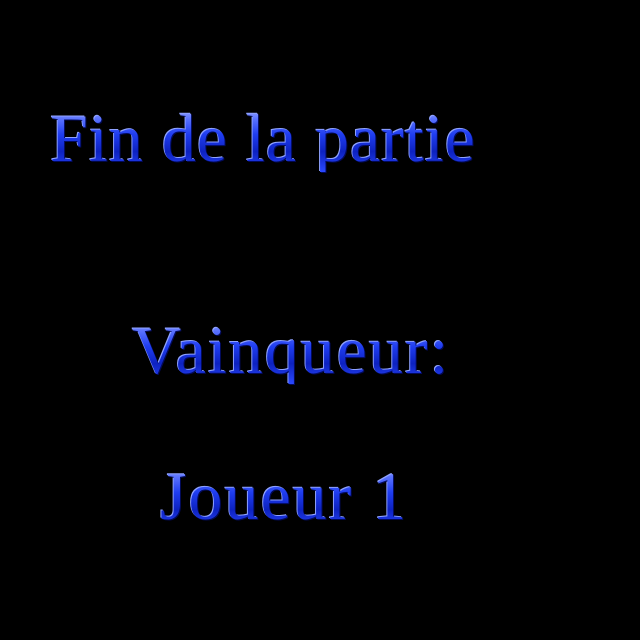 This screenshot has height=640, width=640. I want to click on winner-label: Vainqueur:, so click(291, 350).